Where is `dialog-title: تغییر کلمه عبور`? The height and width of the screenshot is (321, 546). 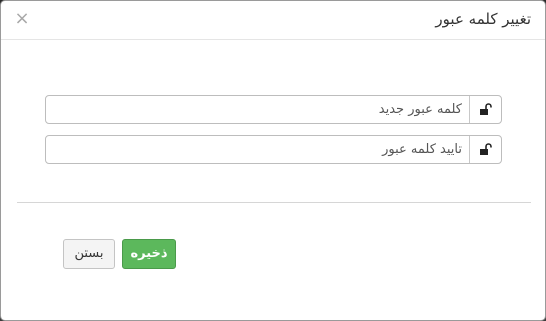
dialog-title: تغییر کلمه عبور is located at coordinates (483, 19).